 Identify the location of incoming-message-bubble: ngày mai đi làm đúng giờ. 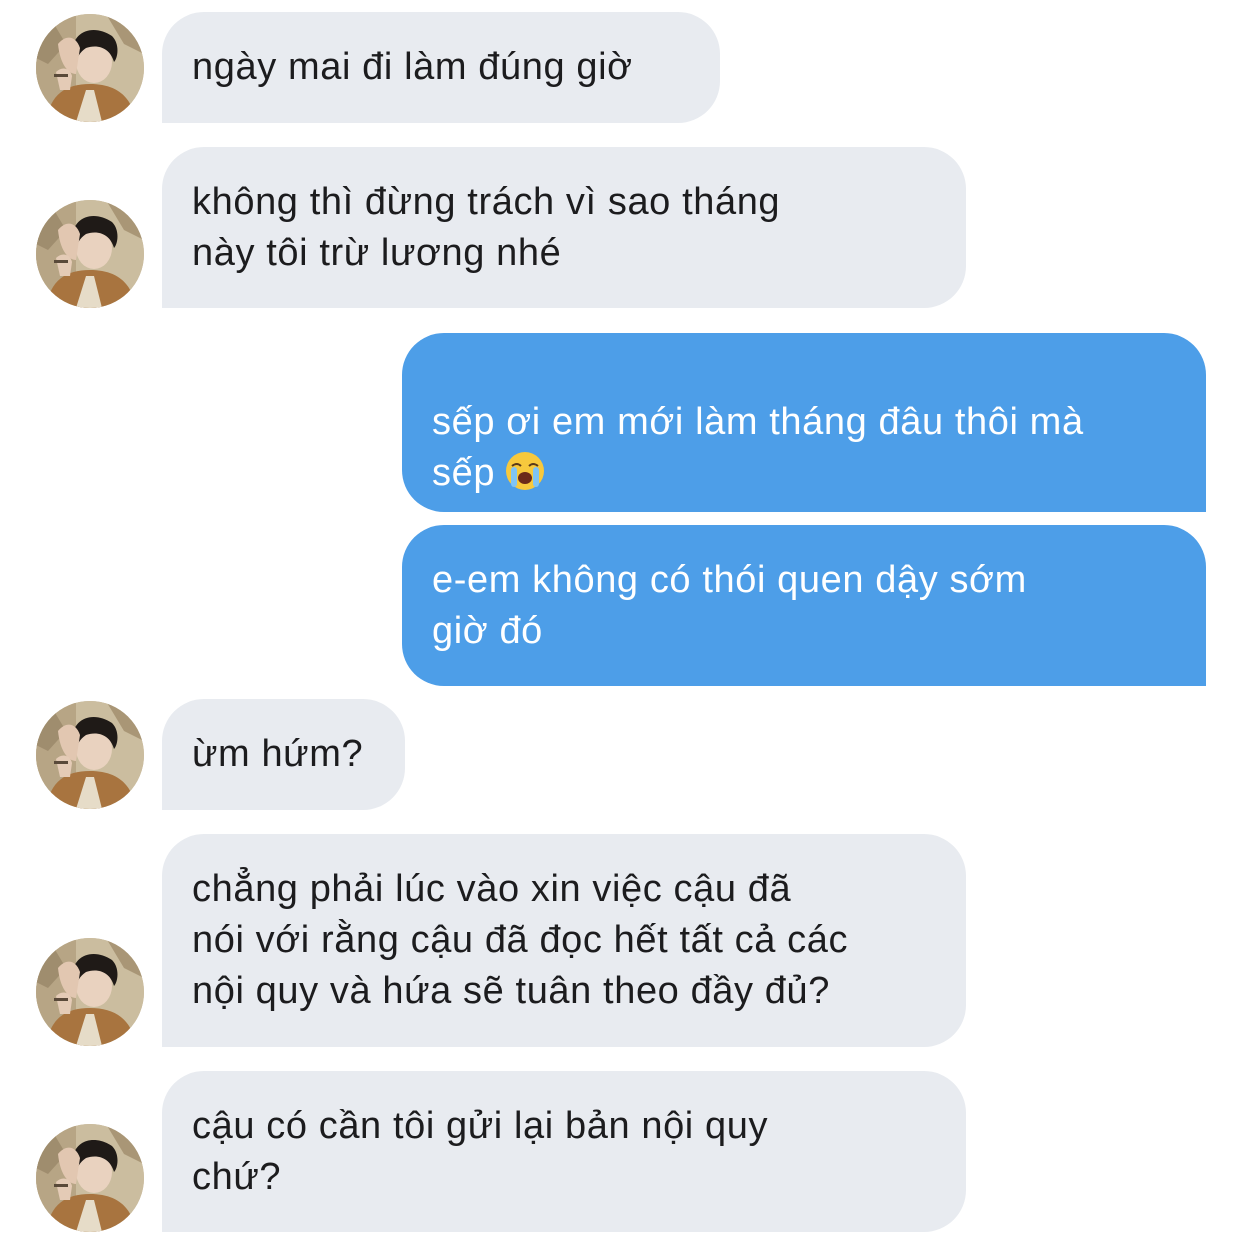
(441, 67).